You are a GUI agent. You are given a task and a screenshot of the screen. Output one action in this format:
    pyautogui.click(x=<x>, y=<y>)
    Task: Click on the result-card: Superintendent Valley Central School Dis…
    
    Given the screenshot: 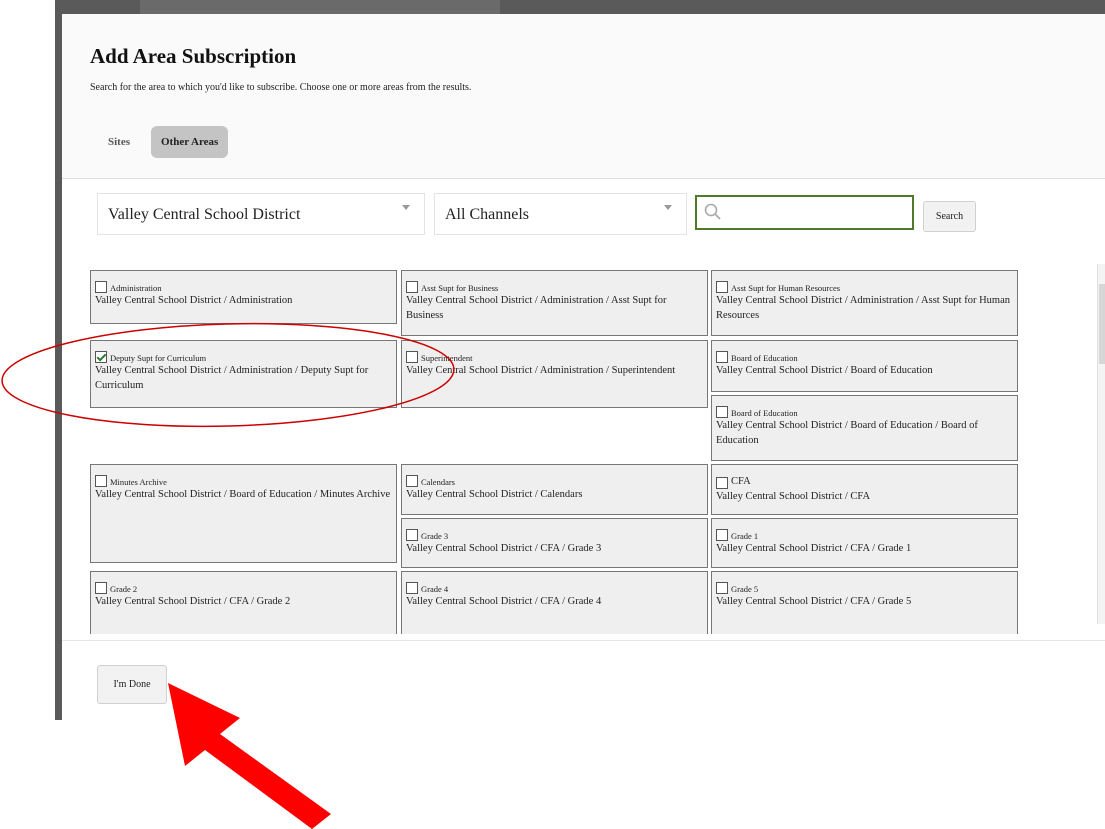 What is the action you would take?
    pyautogui.click(x=554, y=374)
    